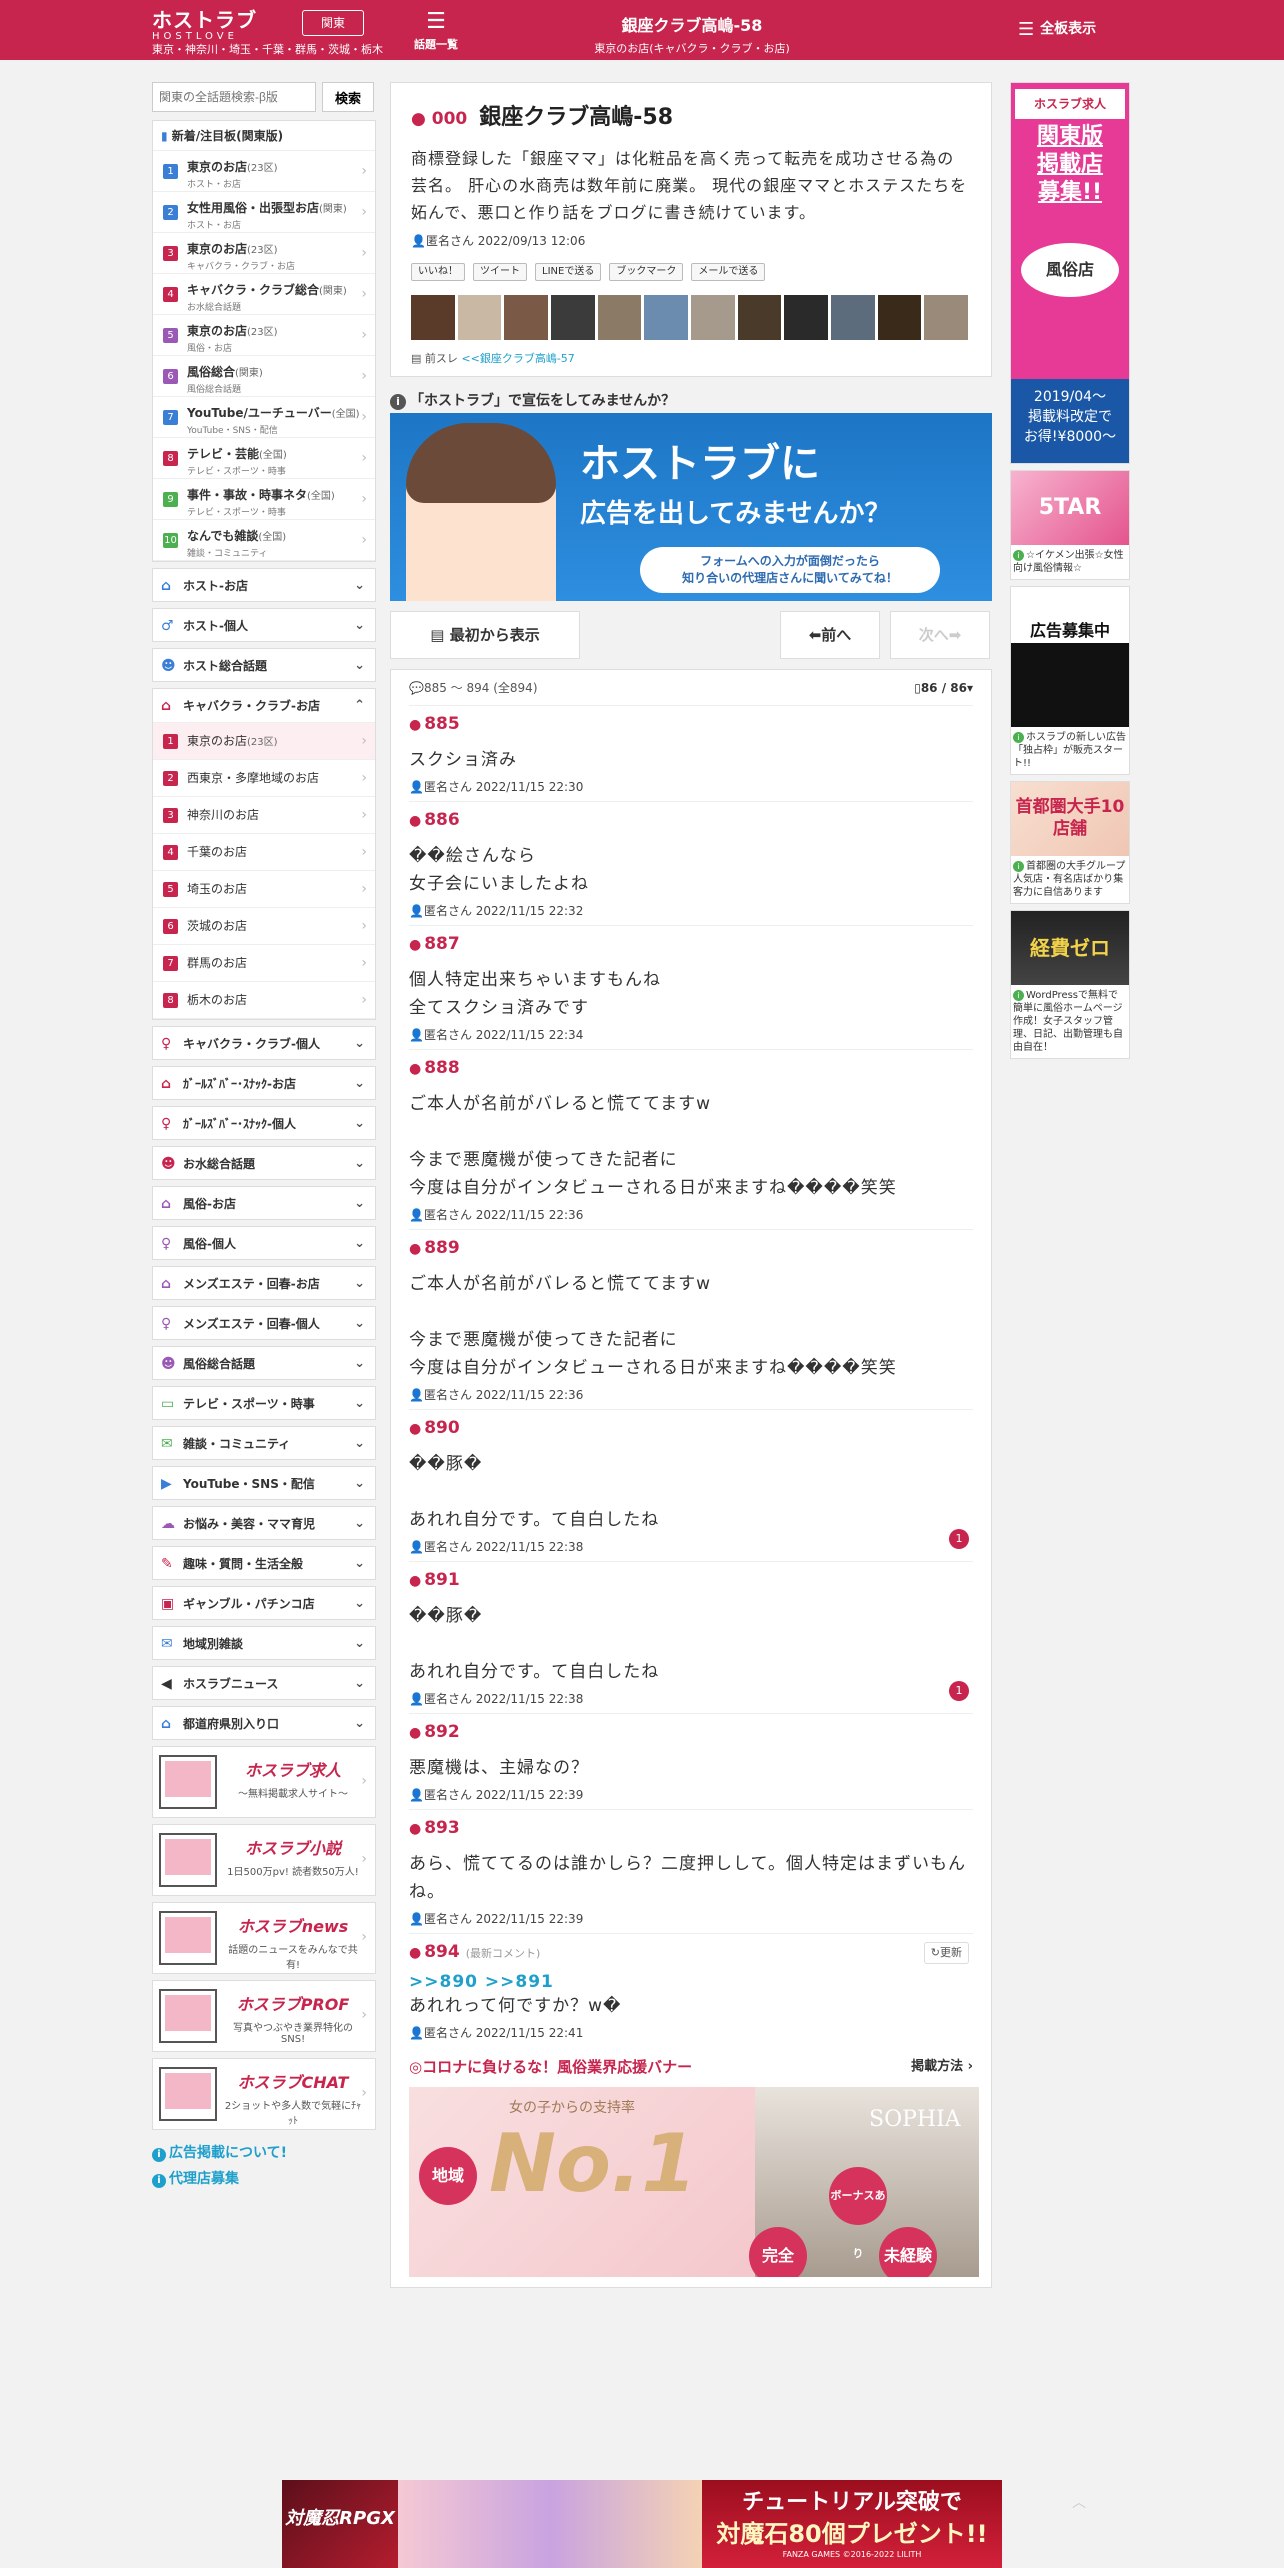  Describe the element at coordinates (436, 30) in the screenshot. I see `topics-button: ☰ 話題一覧` at that location.